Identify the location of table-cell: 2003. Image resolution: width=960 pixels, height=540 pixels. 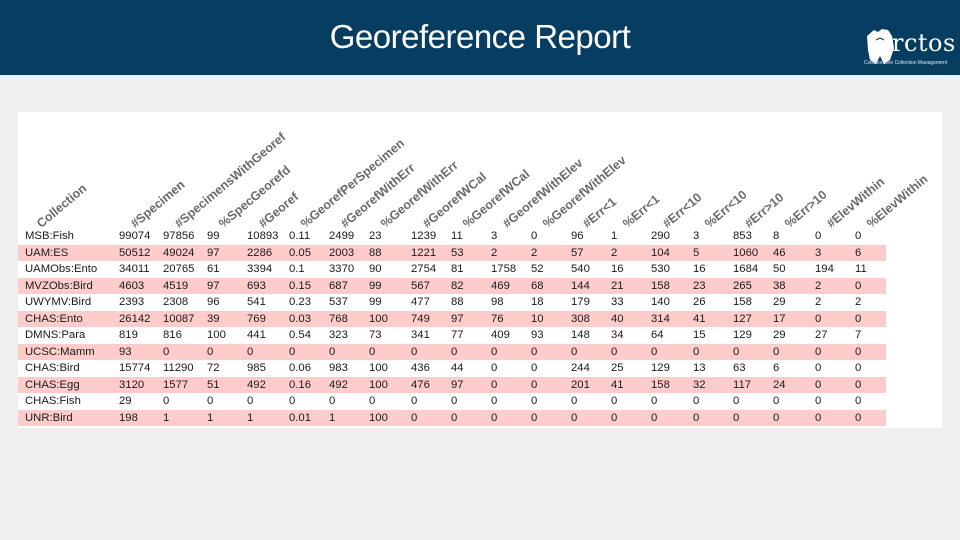
(342, 252).